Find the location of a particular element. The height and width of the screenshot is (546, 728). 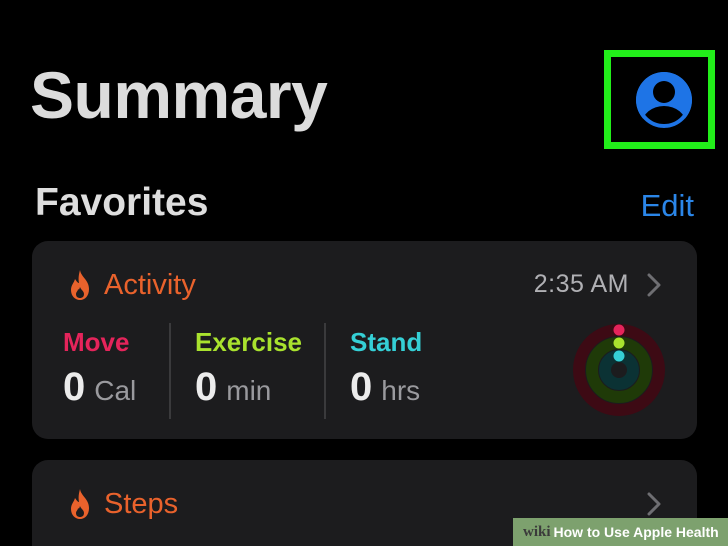

move-value: 0 is located at coordinates (74, 387).